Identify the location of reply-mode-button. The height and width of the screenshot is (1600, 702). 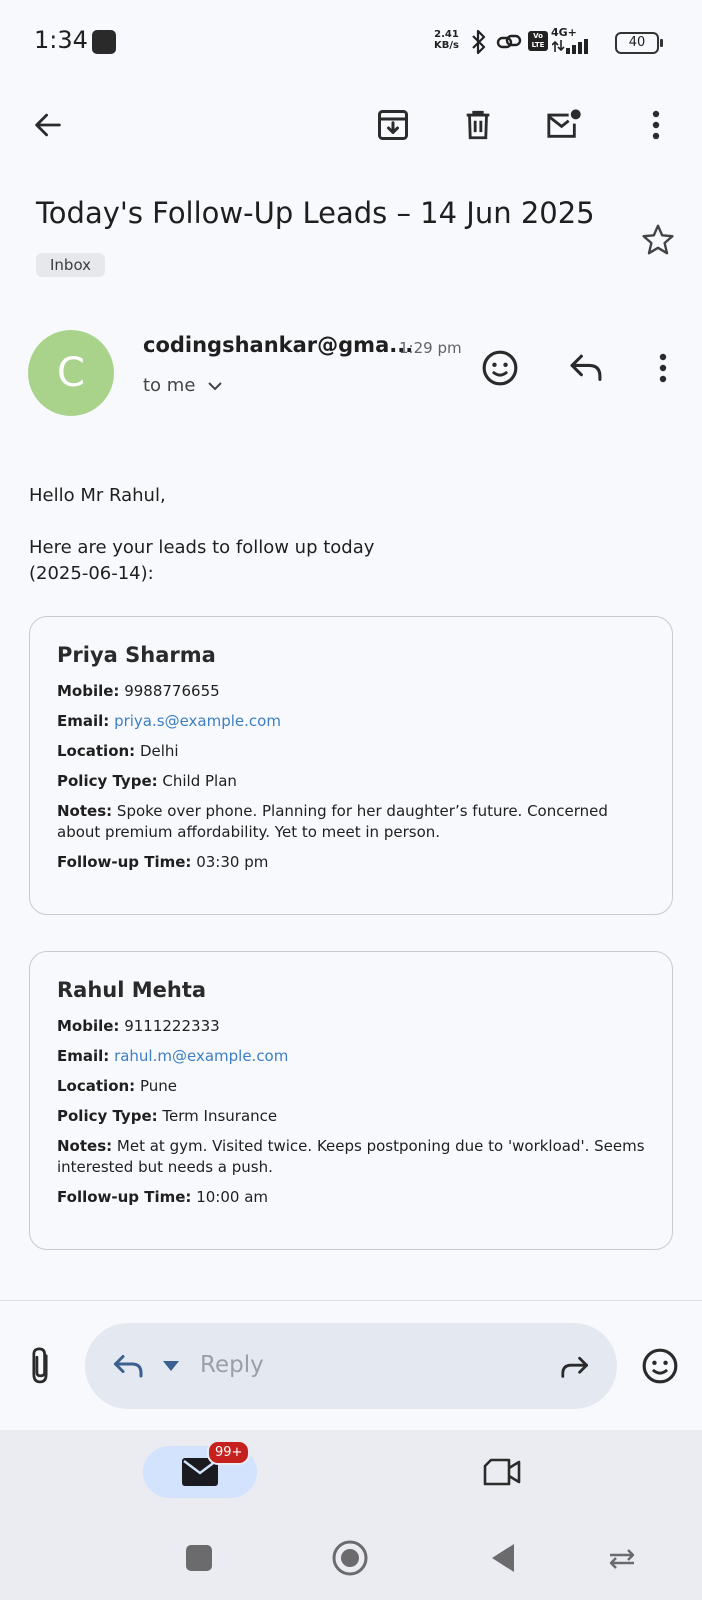
(129, 1369).